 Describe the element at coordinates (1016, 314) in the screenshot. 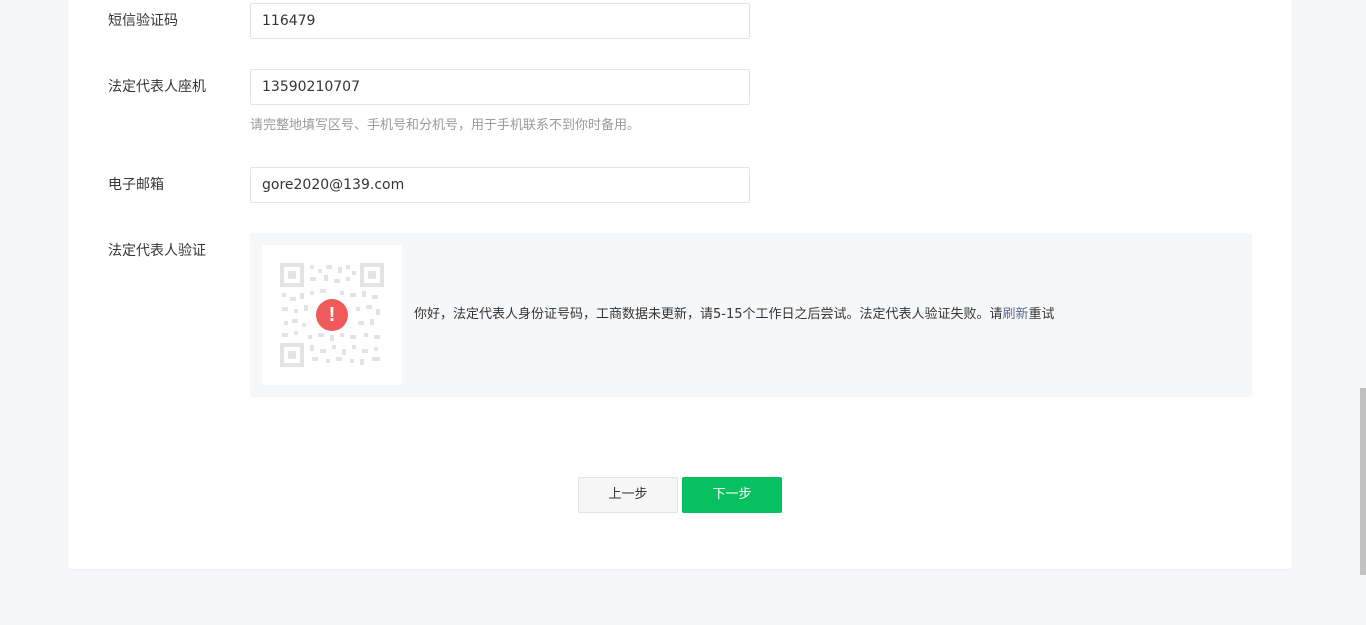

I see `refresh-link: 刷新` at that location.